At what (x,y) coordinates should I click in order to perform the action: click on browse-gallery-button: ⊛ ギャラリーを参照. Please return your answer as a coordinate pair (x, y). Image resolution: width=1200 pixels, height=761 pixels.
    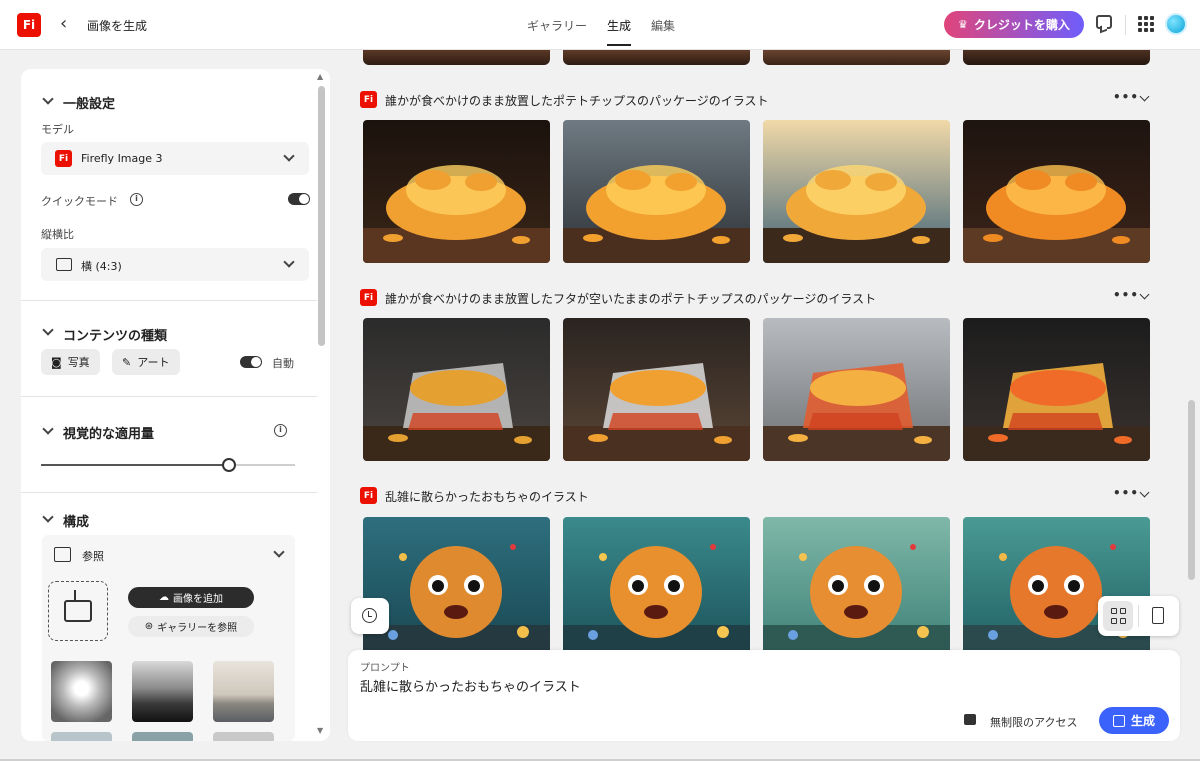
    Looking at the image, I should click on (191, 626).